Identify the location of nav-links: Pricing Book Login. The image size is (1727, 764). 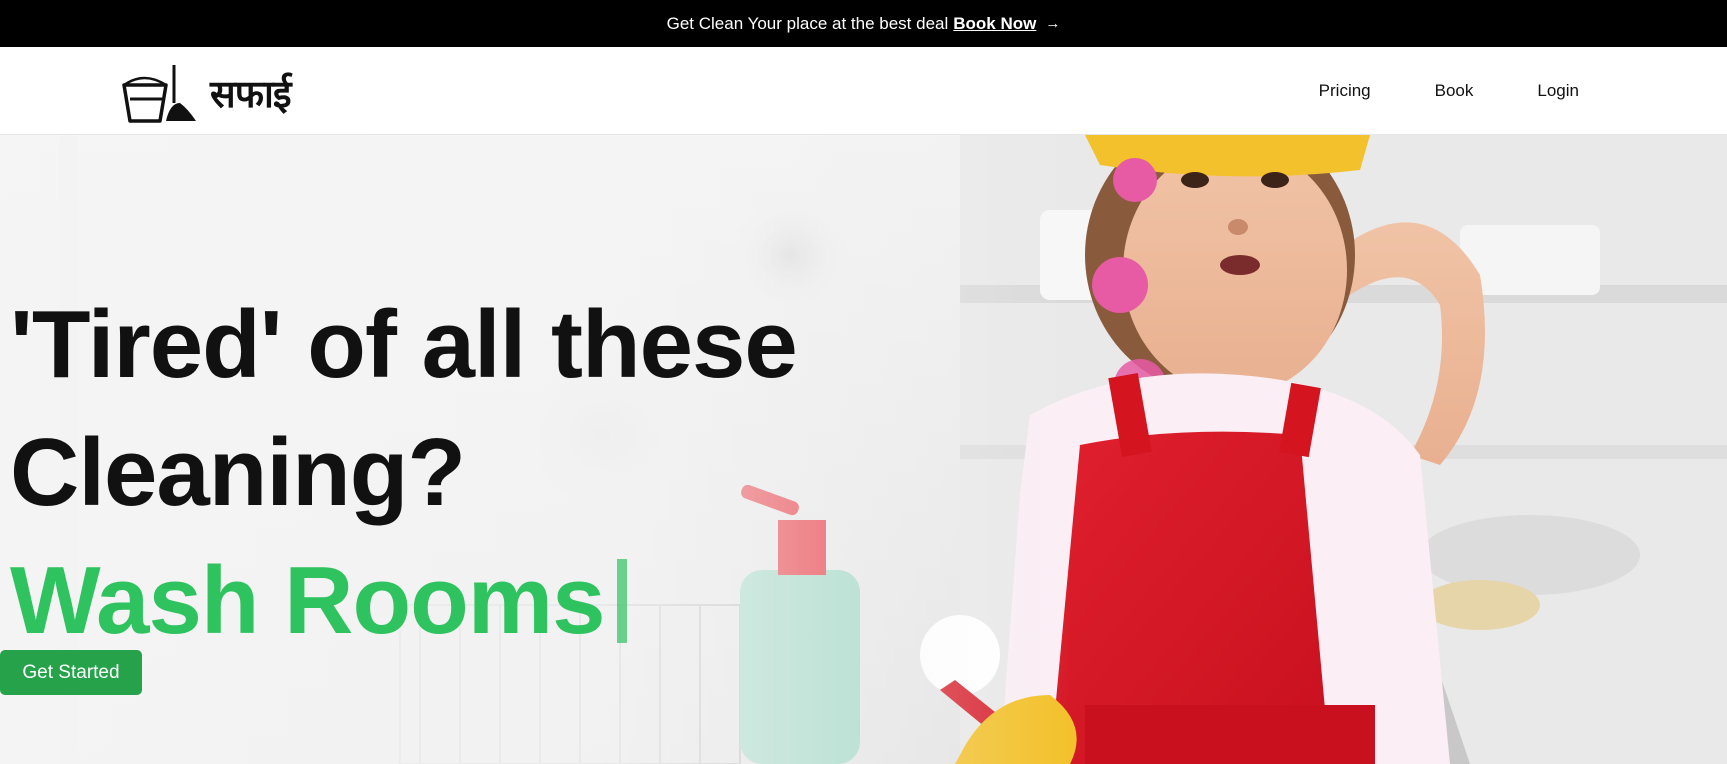
(1449, 91).